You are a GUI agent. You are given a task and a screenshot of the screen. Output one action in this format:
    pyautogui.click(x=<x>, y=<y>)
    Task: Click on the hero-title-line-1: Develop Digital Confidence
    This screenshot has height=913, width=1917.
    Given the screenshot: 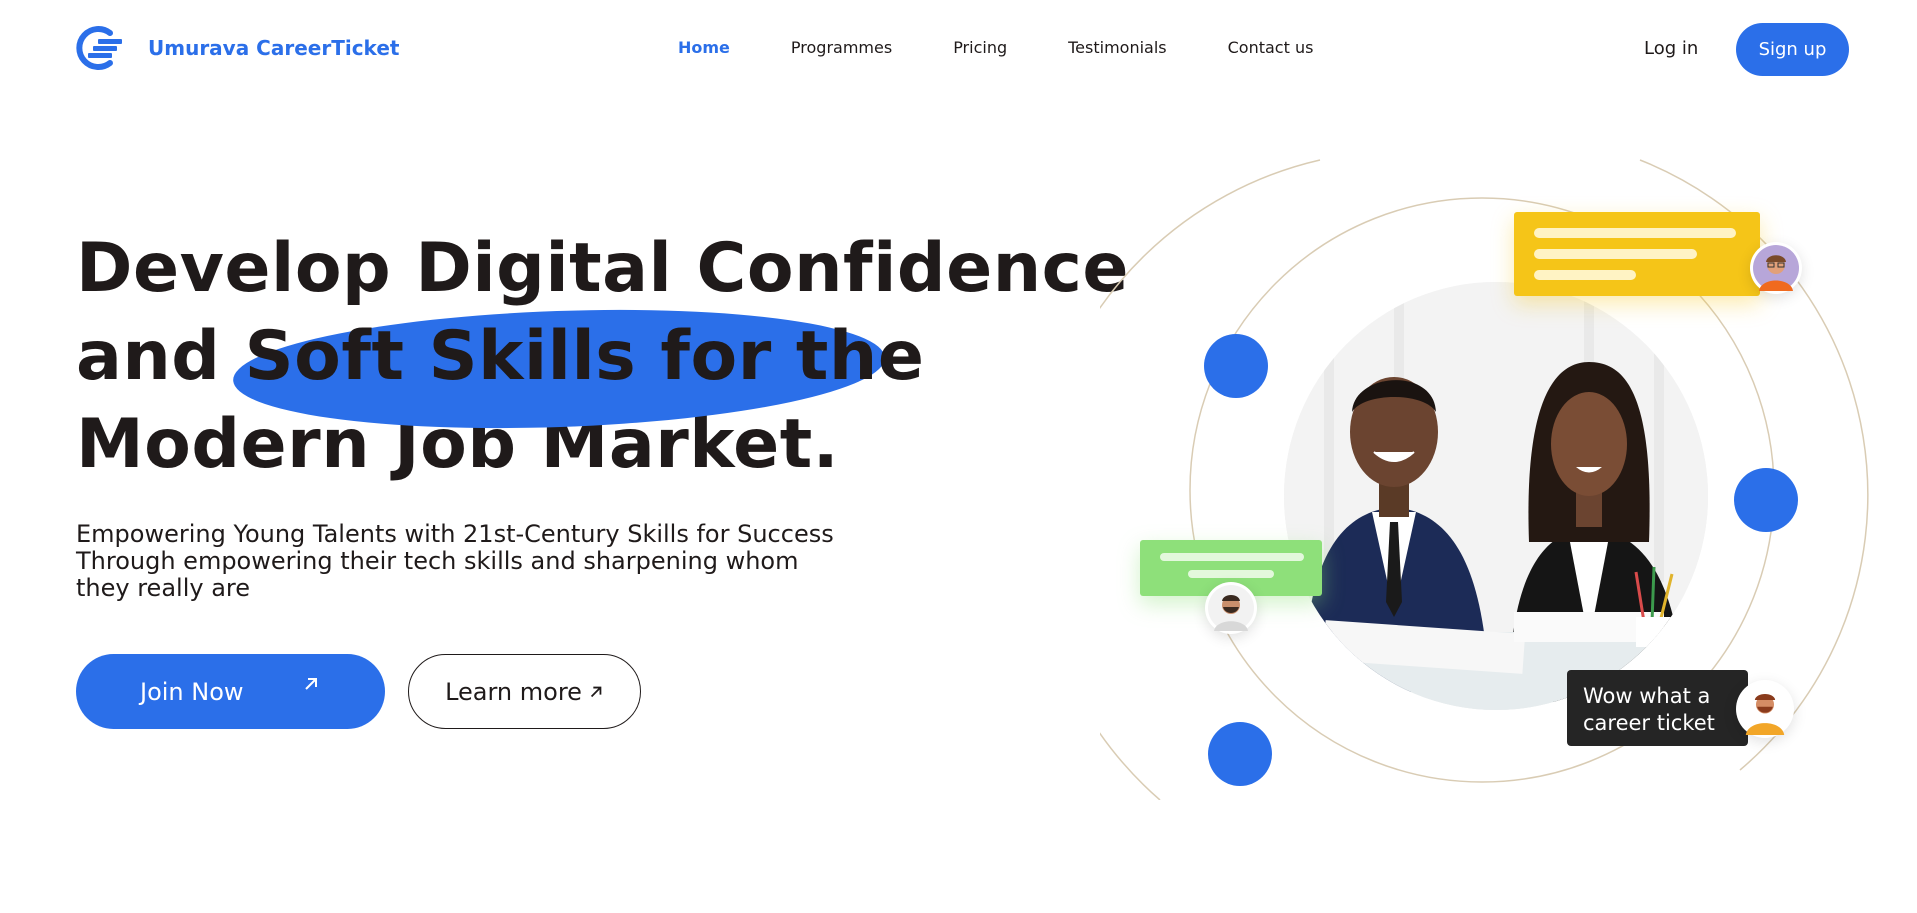 What is the action you would take?
    pyautogui.click(x=603, y=268)
    